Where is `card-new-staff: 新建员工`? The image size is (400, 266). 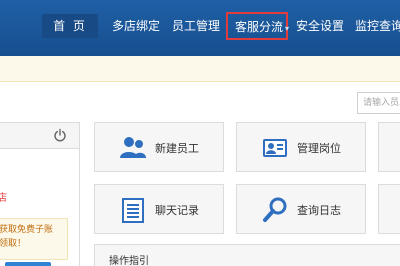
card-new-staff: 新建员工 is located at coordinates (159, 147).